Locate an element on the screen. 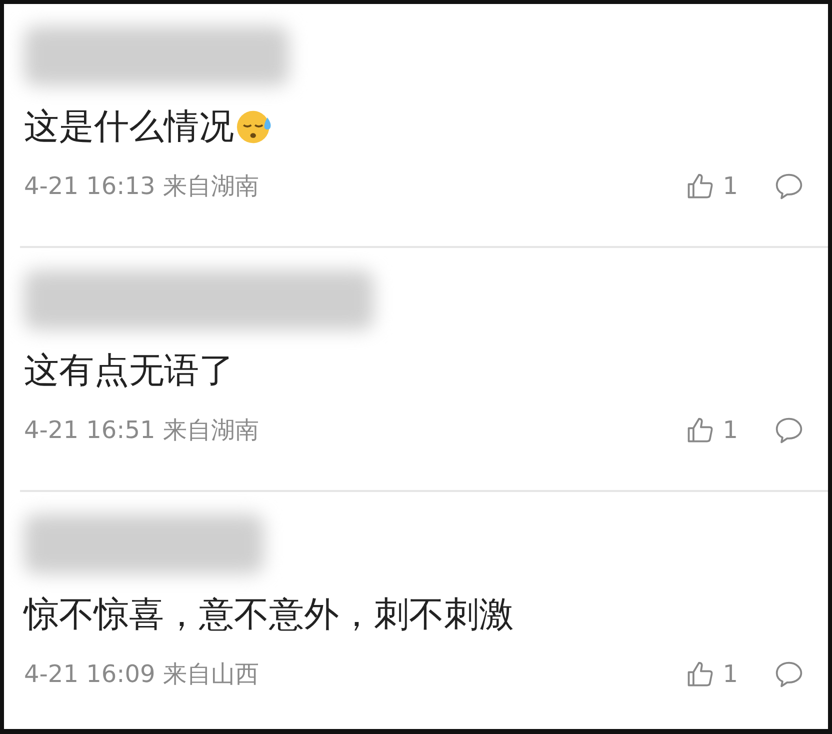 The image size is (832, 734). comment-text: 这有点无语了 is located at coordinates (129, 371).